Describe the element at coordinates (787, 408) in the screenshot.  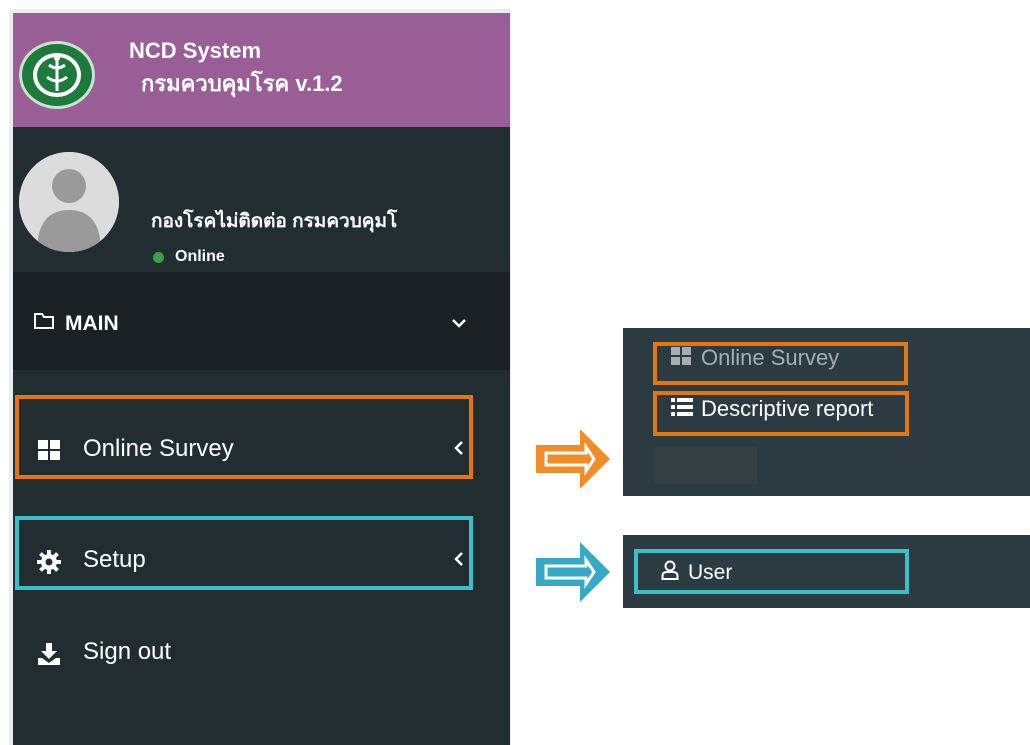
I see `submenu-item-label: Descriptive report` at that location.